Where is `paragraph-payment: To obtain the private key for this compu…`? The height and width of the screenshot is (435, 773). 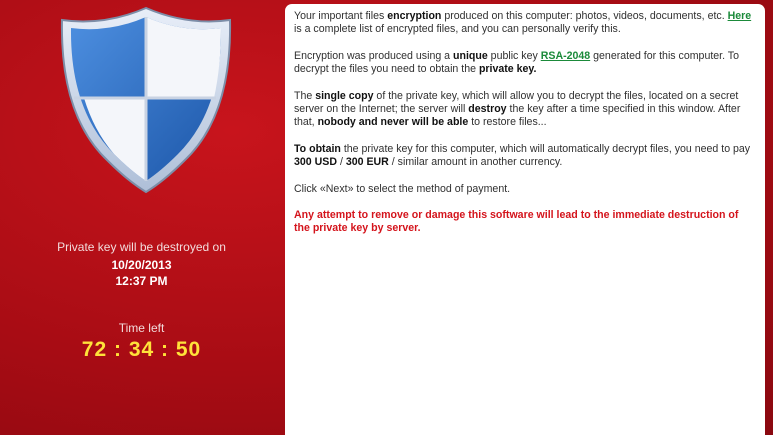
paragraph-payment: To obtain the private key for this compu… is located at coordinates (522, 155).